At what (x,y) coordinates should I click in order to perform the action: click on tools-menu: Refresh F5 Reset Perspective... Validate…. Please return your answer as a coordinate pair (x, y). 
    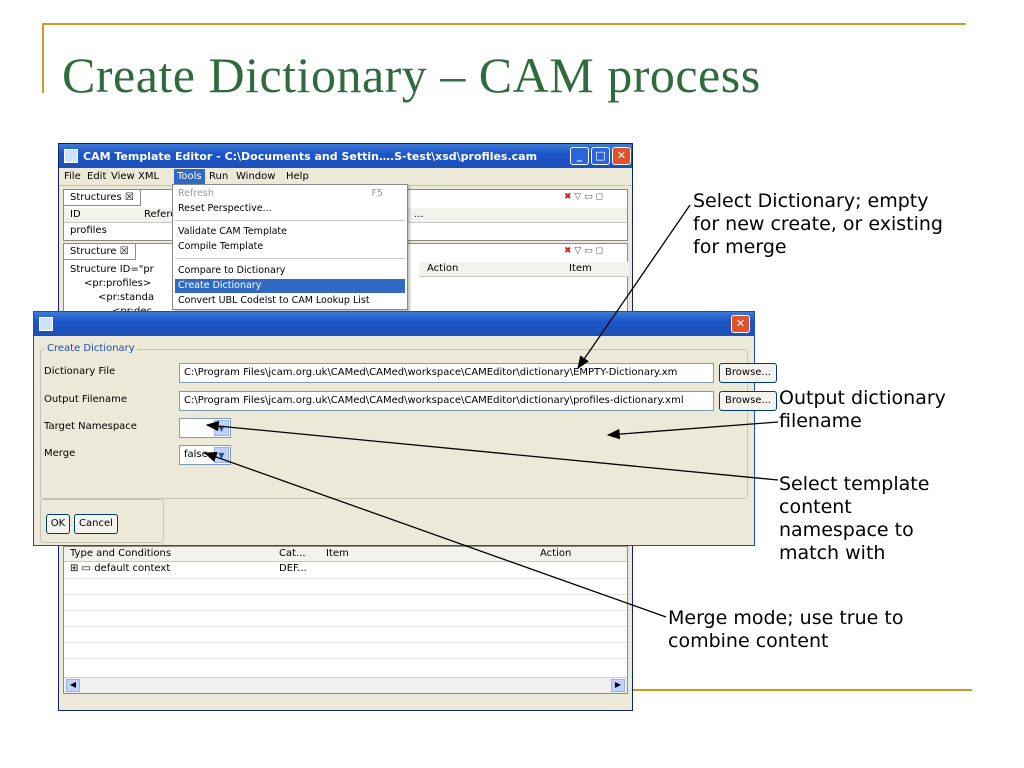
    Looking at the image, I should click on (290, 247).